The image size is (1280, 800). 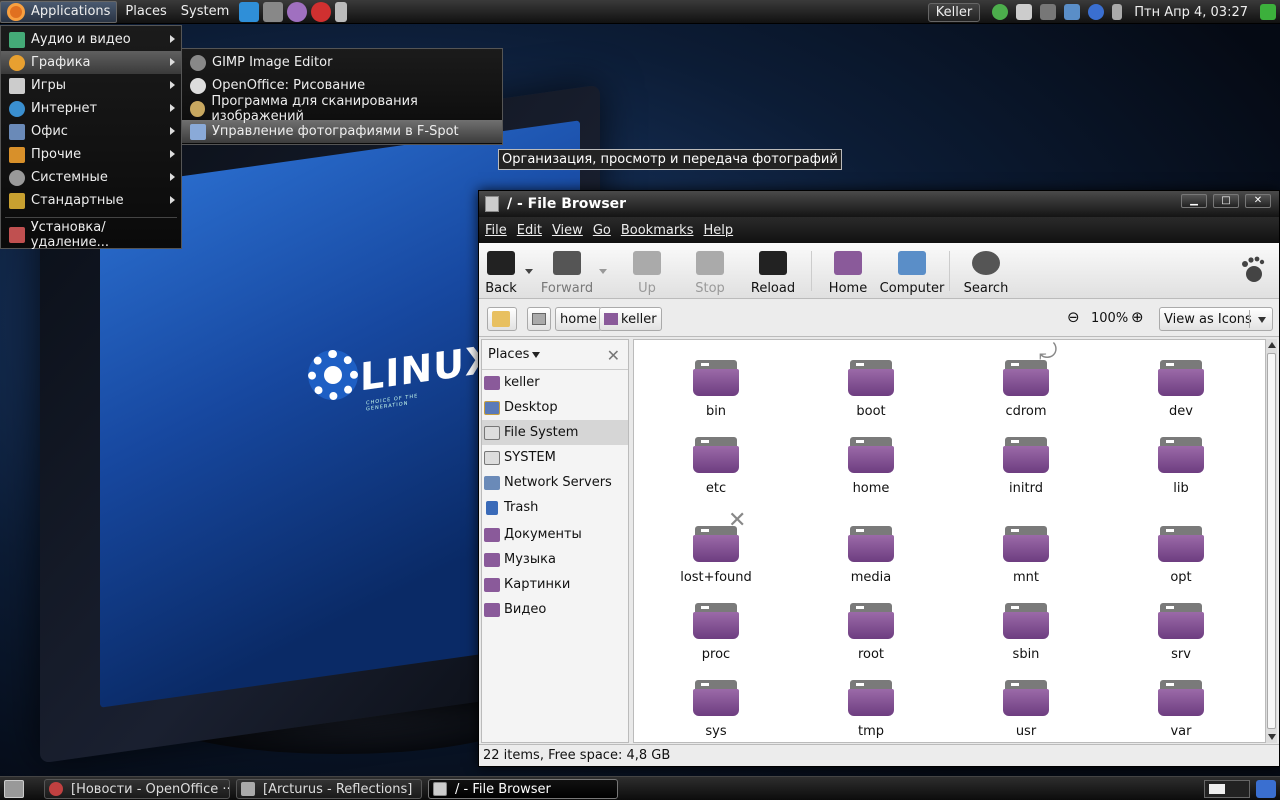 I want to click on folder-item: initrd, so click(x=1026, y=466).